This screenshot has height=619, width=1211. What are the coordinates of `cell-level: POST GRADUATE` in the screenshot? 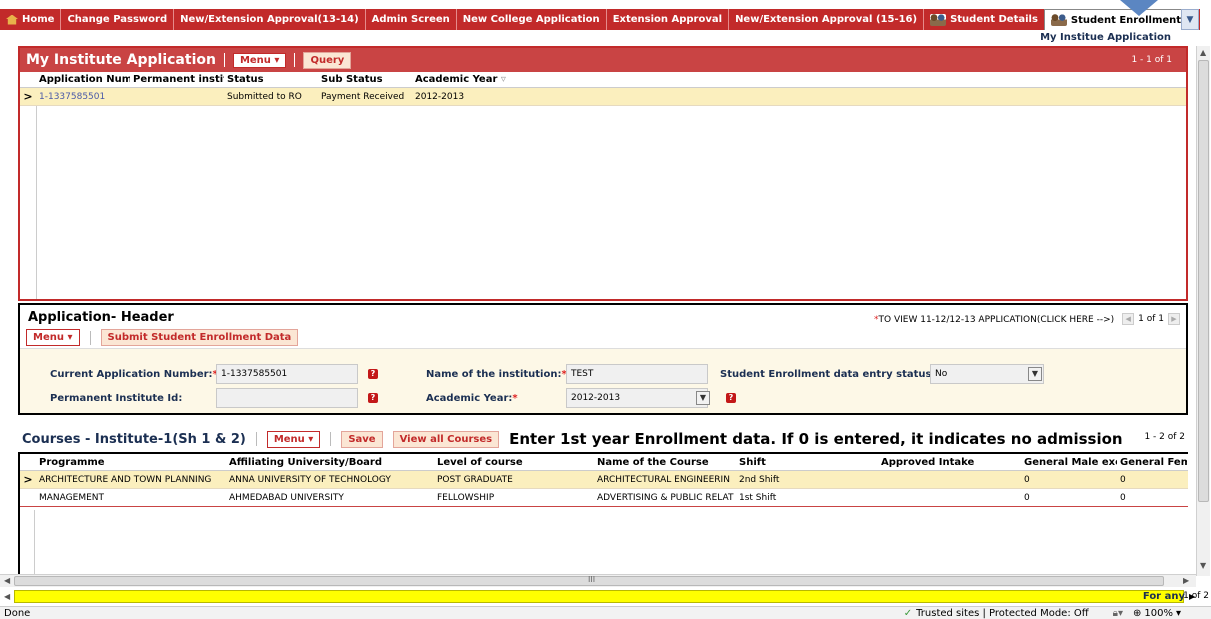 It's located at (475, 479).